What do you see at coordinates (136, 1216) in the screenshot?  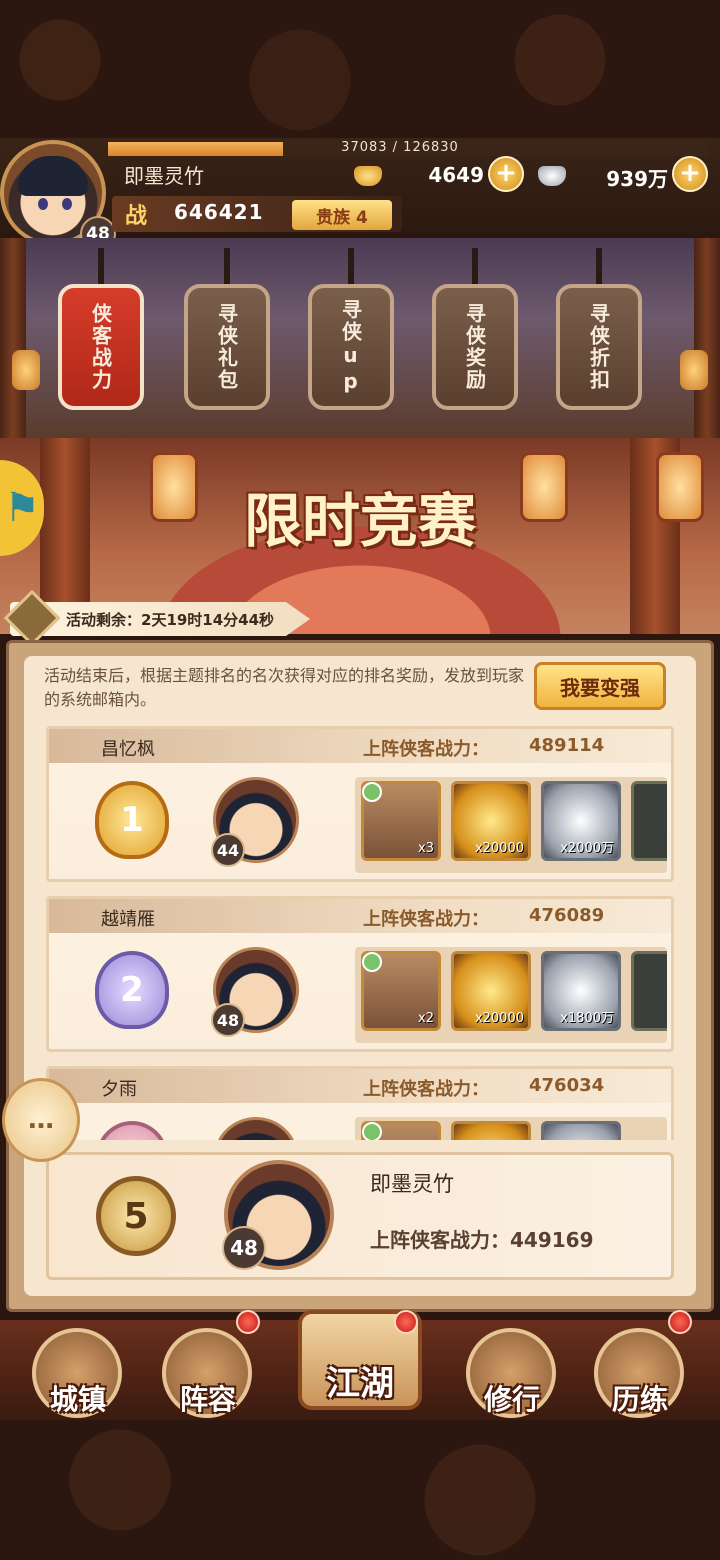 I see `my-rank-medal: 5` at bounding box center [136, 1216].